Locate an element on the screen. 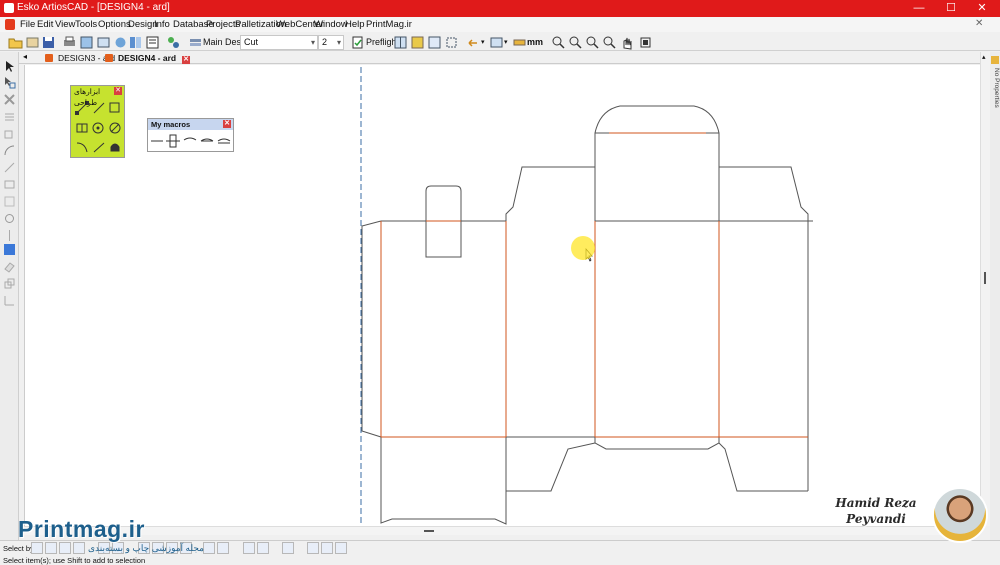 This screenshot has height=565, width=1000. group-icon is located at coordinates (288, 548).